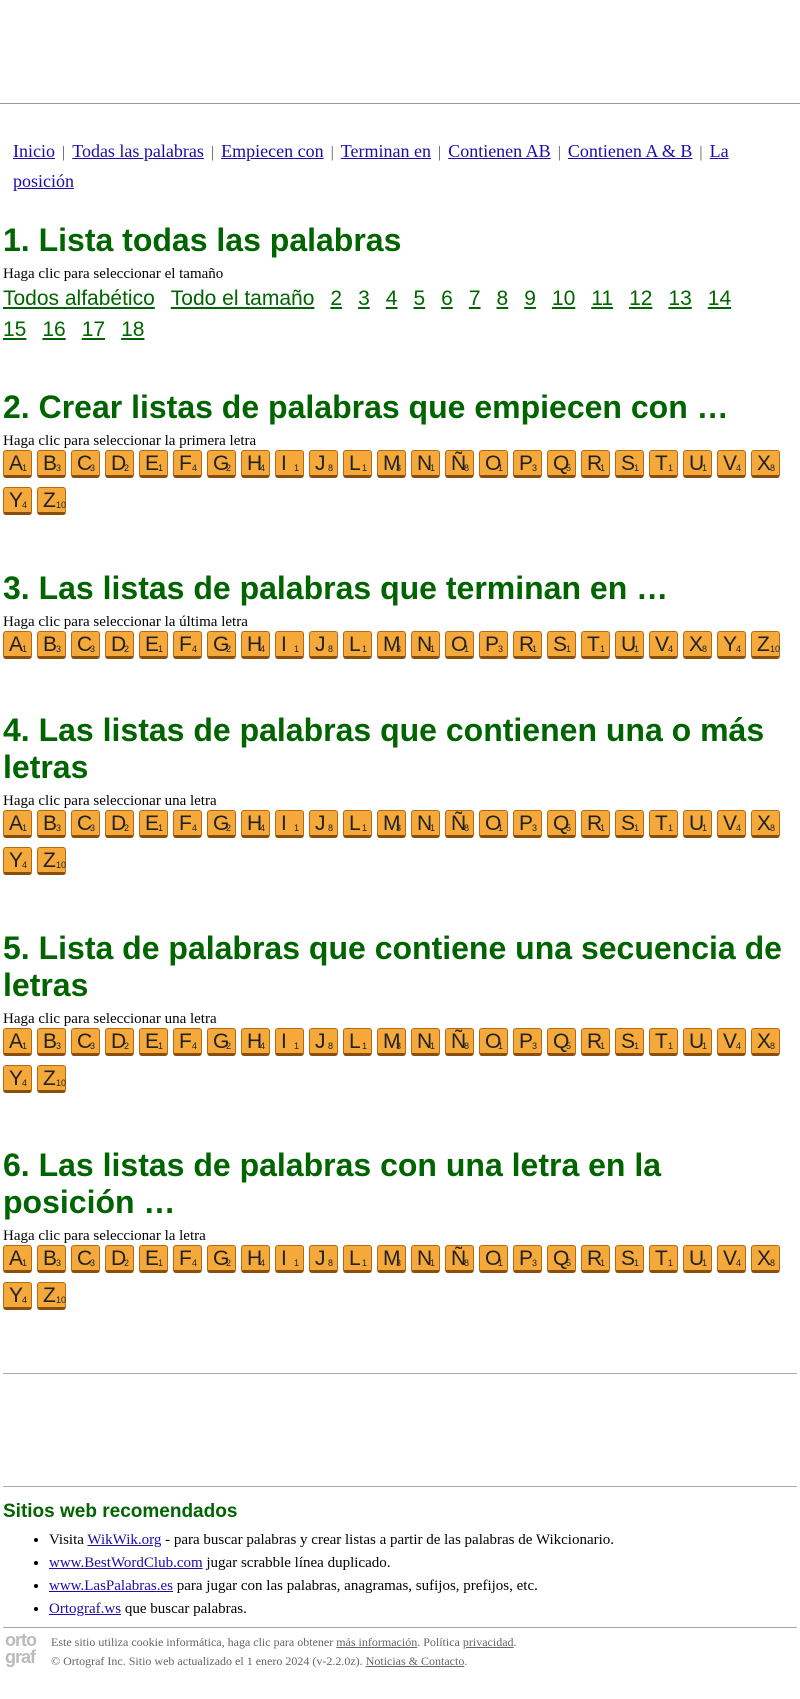 The height and width of the screenshot is (1699, 800). Describe the element at coordinates (765, 824) in the screenshot. I see `letter-tile-contains: X8` at that location.